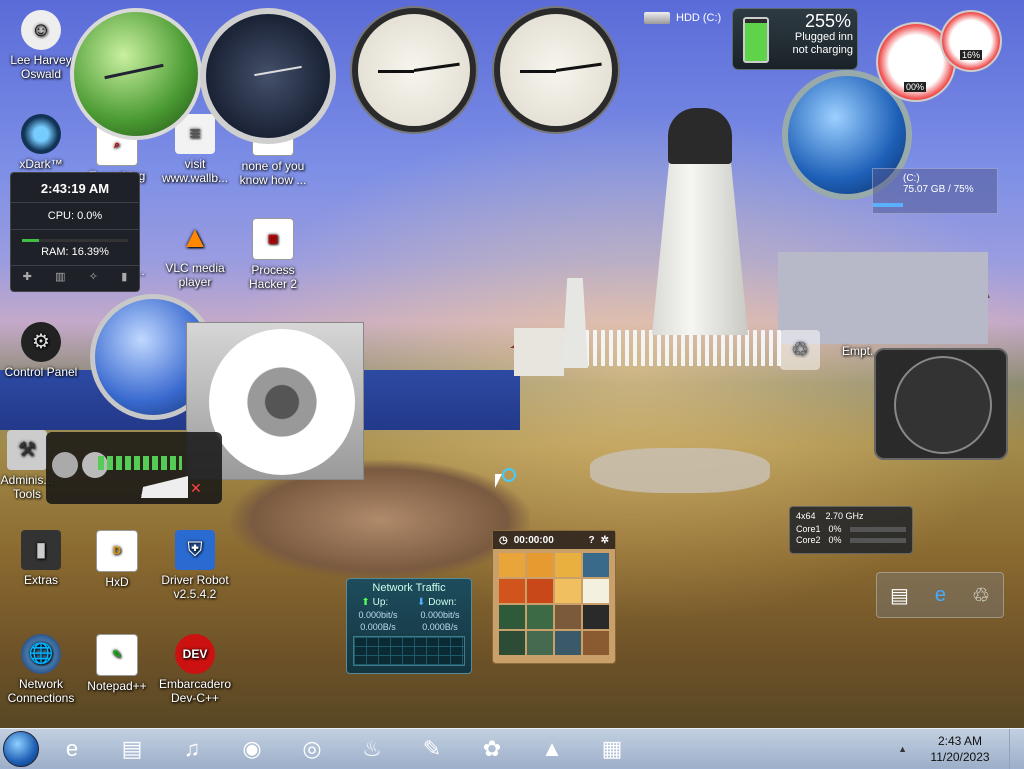  Describe the element at coordinates (552, 749) in the screenshot. I see `taskbar-app-aimp: ▲` at that location.